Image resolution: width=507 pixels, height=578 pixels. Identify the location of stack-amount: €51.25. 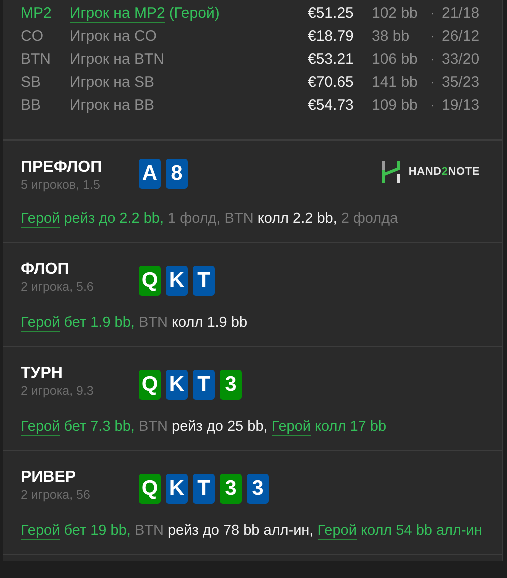
(331, 13).